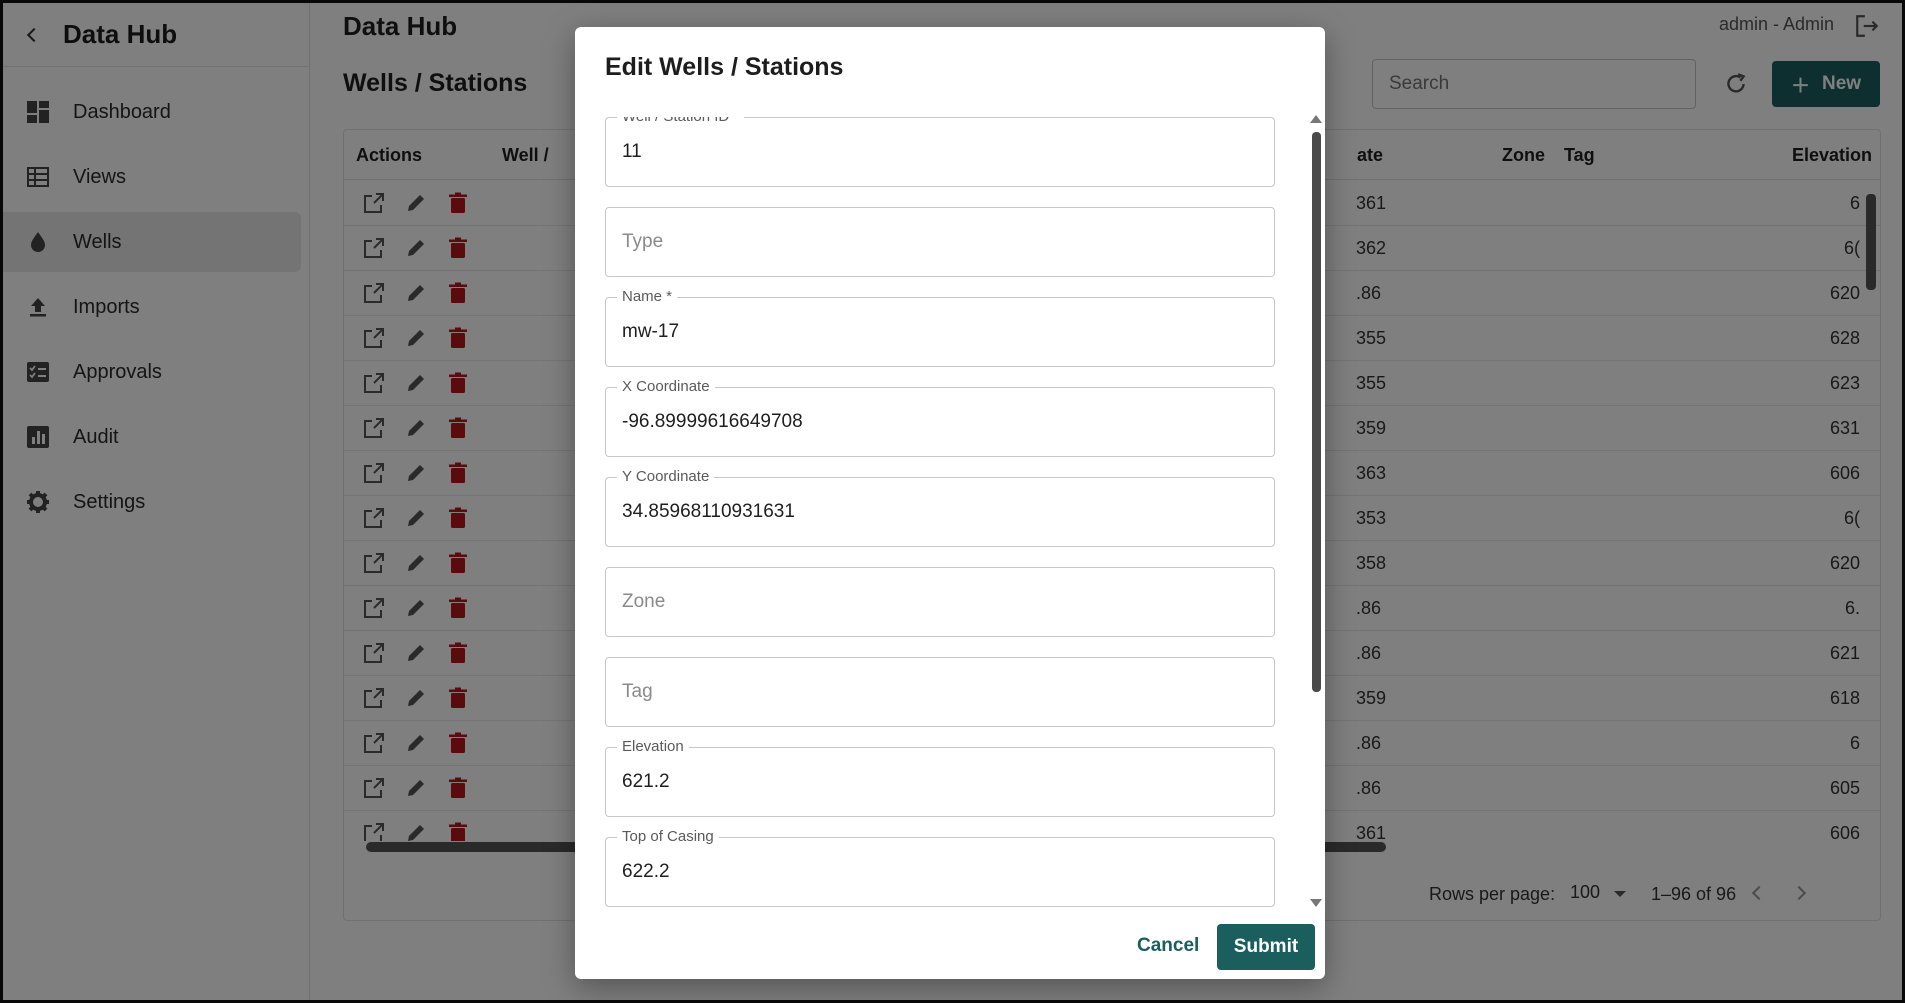 This screenshot has width=1905, height=1003. I want to click on dialog-scrollbar-thumb, so click(1316, 412).